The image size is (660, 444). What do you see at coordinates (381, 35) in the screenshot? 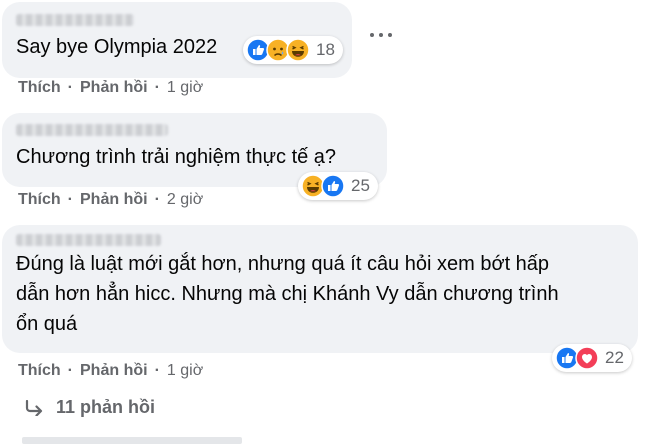
I see `more-options-icon` at bounding box center [381, 35].